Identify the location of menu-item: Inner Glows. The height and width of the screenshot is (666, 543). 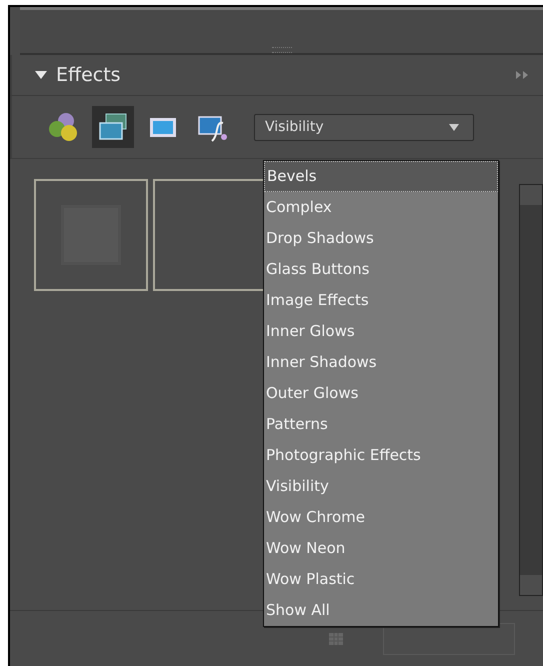
(381, 331).